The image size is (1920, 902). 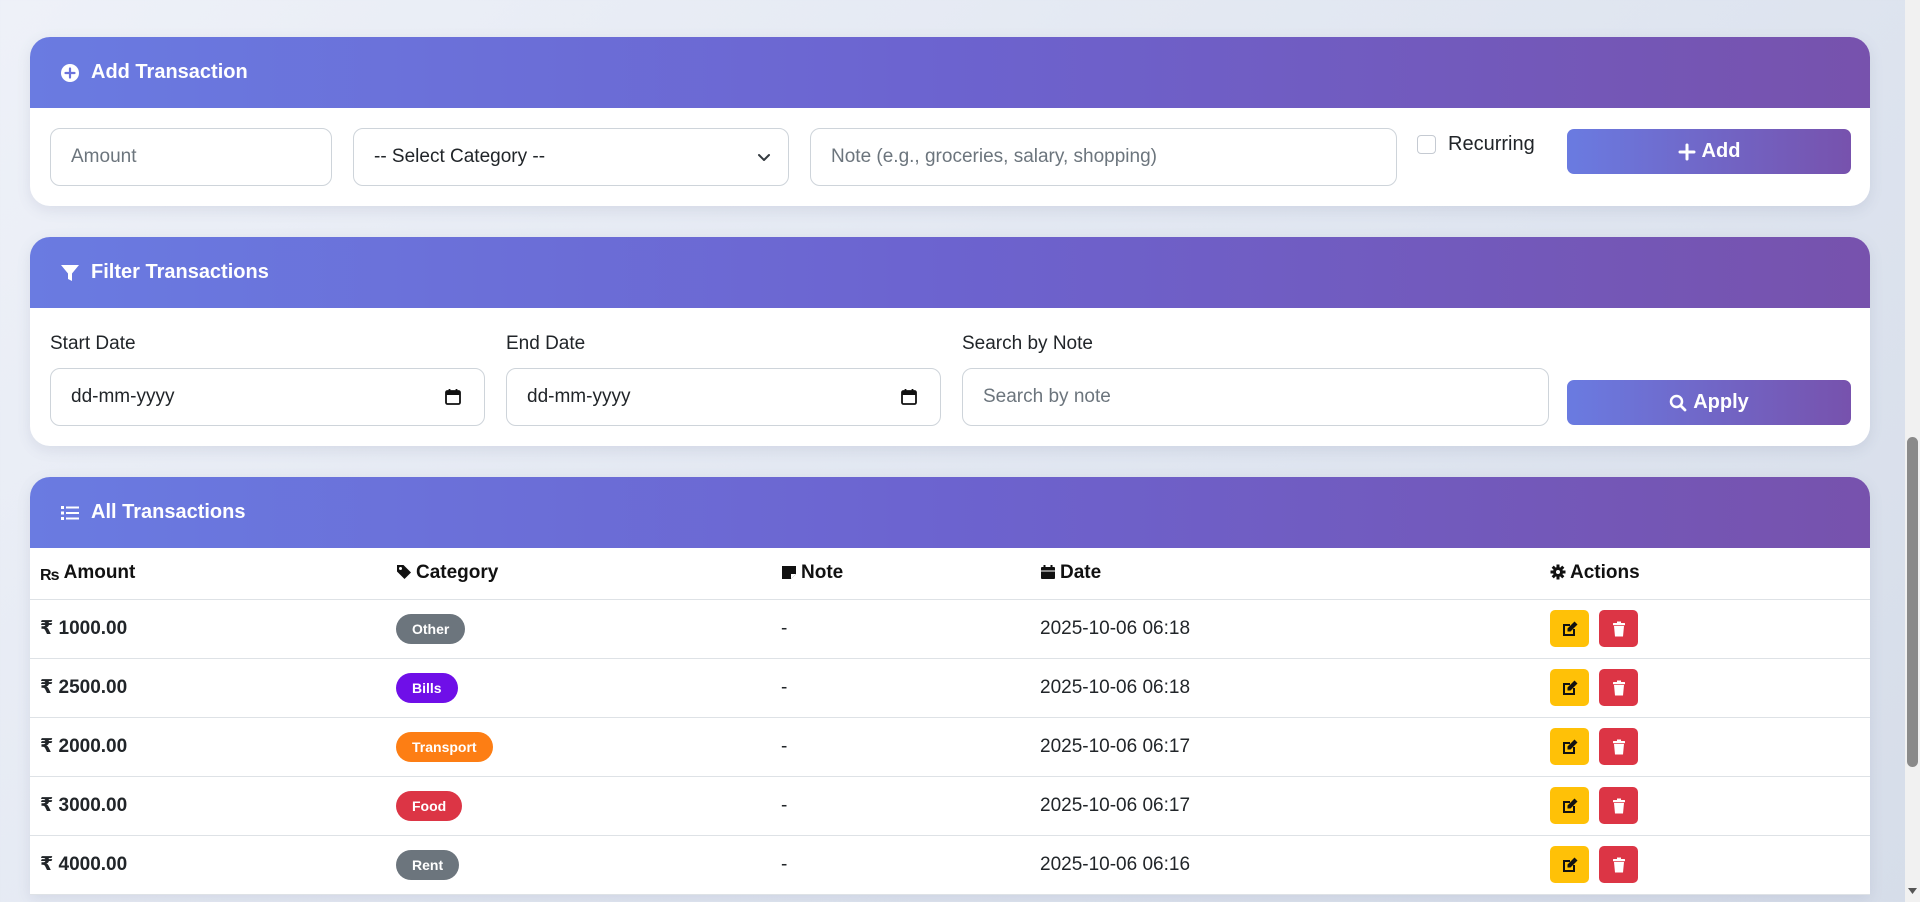 I want to click on list-icon, so click(x=70, y=513).